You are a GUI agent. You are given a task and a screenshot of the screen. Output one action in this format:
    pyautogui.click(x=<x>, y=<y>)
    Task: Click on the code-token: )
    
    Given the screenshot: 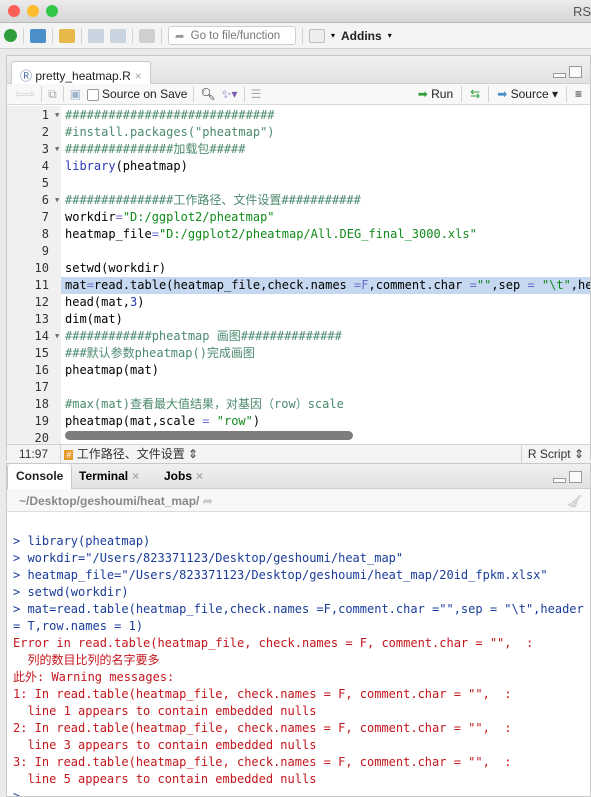 What is the action you would take?
    pyautogui.click(x=141, y=302)
    